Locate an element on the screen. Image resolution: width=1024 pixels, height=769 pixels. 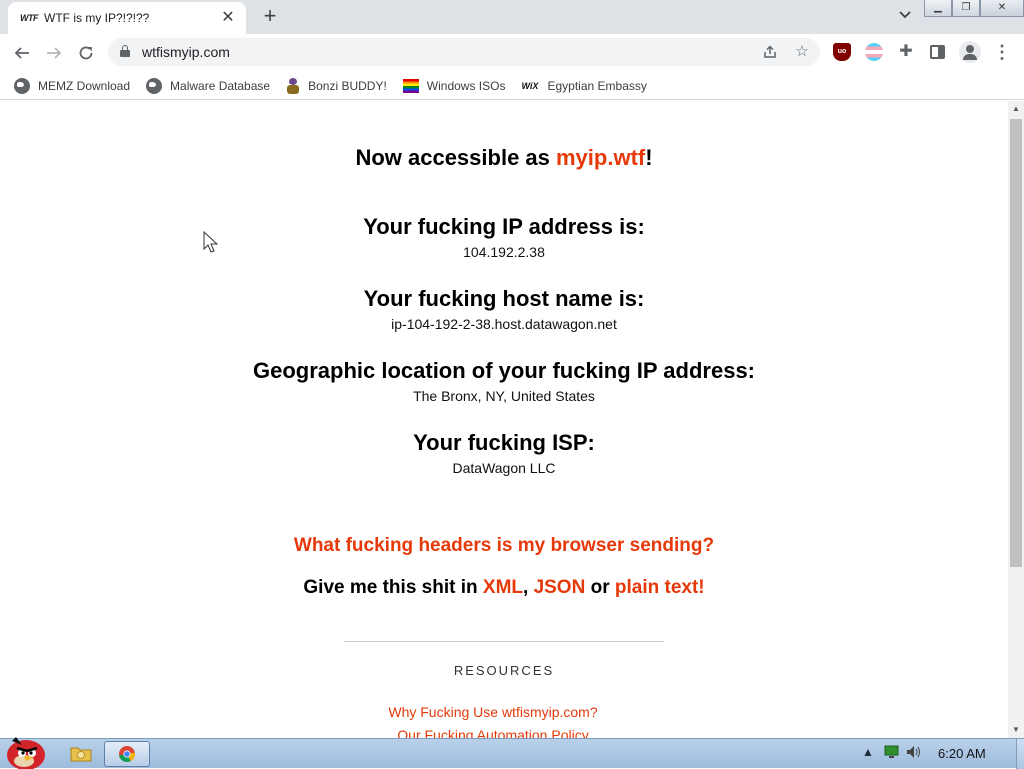
vertical-scrollbar: ▲ ▼ is located at coordinates (1016, 419).